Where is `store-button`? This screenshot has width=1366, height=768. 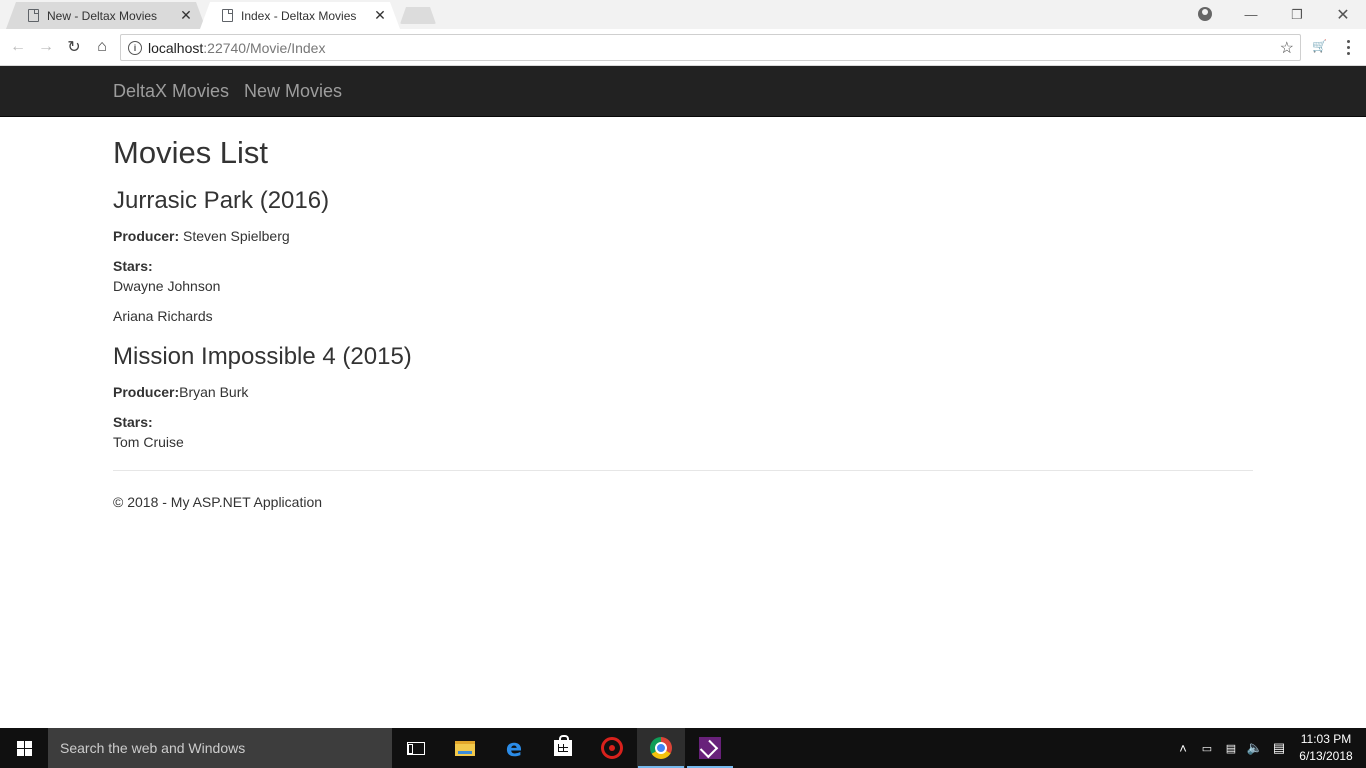 store-button is located at coordinates (563, 748).